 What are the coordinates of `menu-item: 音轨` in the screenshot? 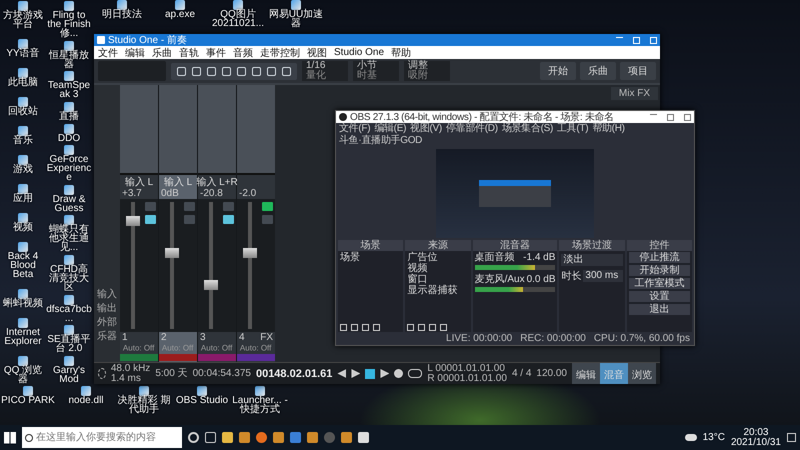 It's located at (189, 53).